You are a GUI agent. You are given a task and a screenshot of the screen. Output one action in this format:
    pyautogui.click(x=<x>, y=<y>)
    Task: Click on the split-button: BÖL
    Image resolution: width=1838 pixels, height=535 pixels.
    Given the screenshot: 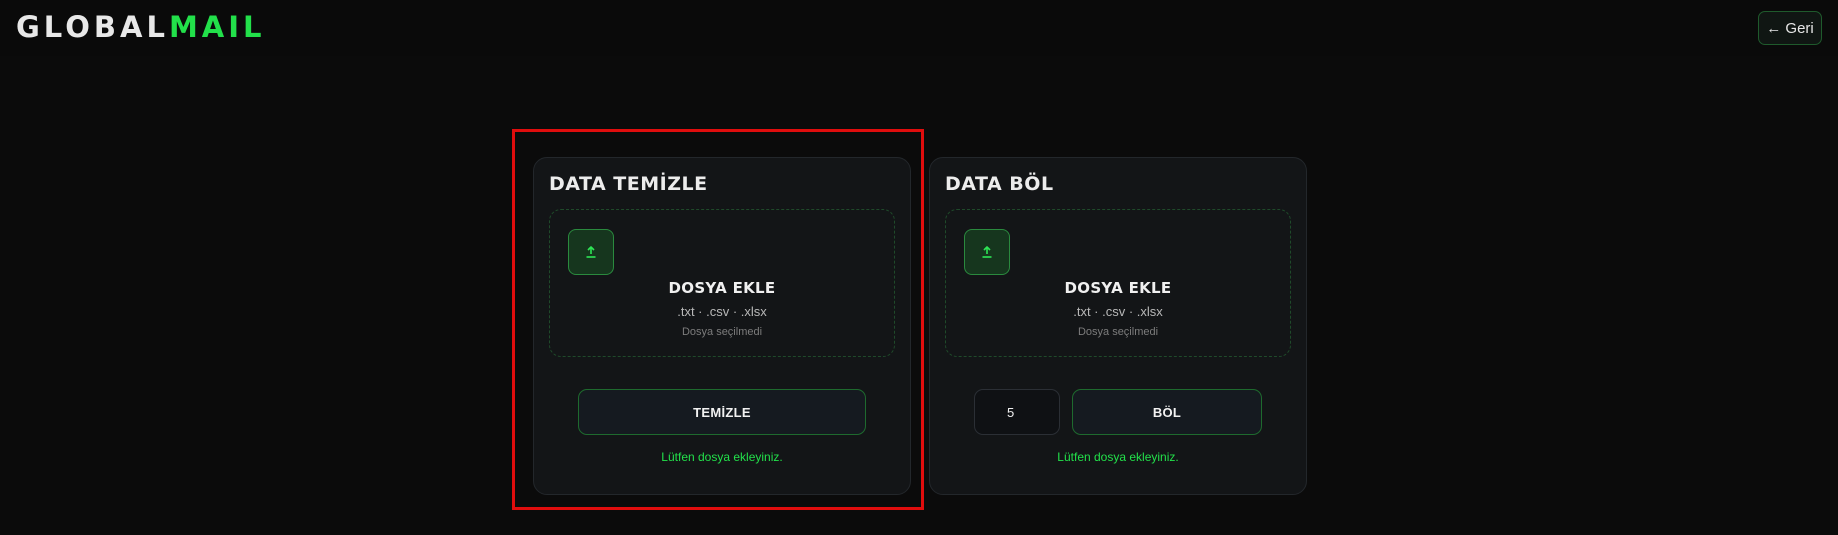 What is the action you would take?
    pyautogui.click(x=1167, y=412)
    